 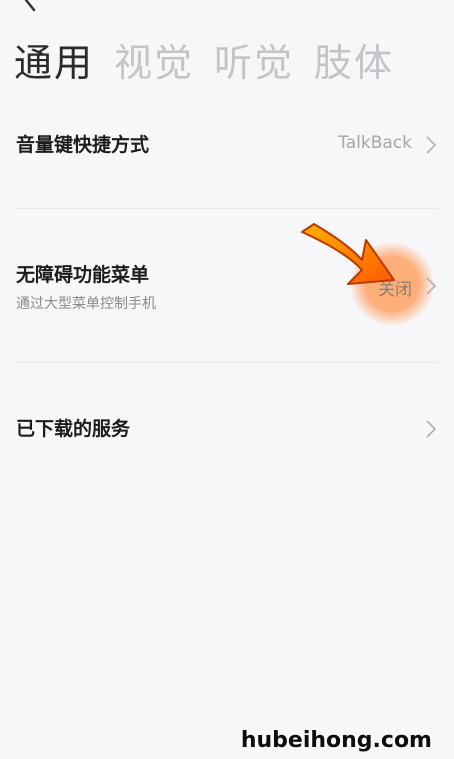 What do you see at coordinates (336, 740) in the screenshot?
I see `watermark: hubeihong.com` at bounding box center [336, 740].